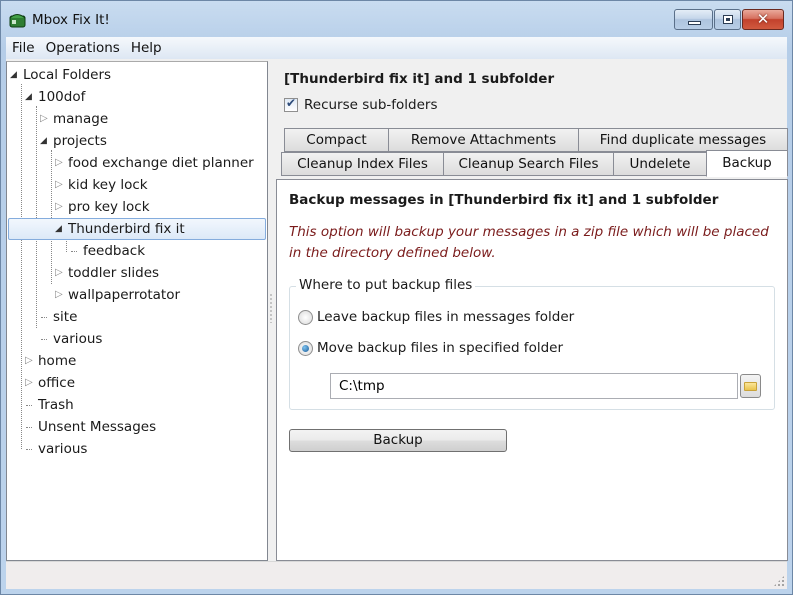 The width and height of the screenshot is (793, 595). What do you see at coordinates (660, 164) in the screenshot?
I see `tab-undelete: Undelete` at bounding box center [660, 164].